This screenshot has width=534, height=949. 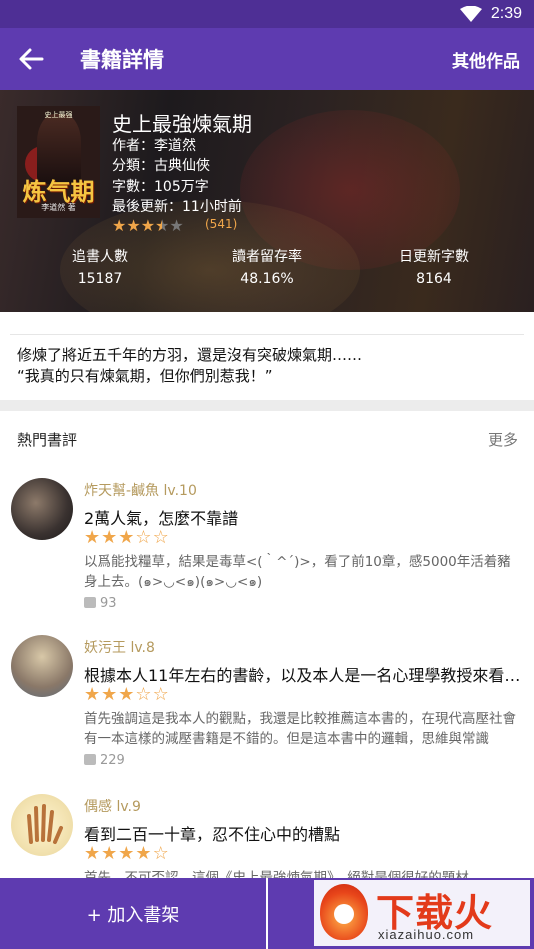 I want to click on review-title: 2萬人氣，怎麼不靠譜, so click(x=161, y=518).